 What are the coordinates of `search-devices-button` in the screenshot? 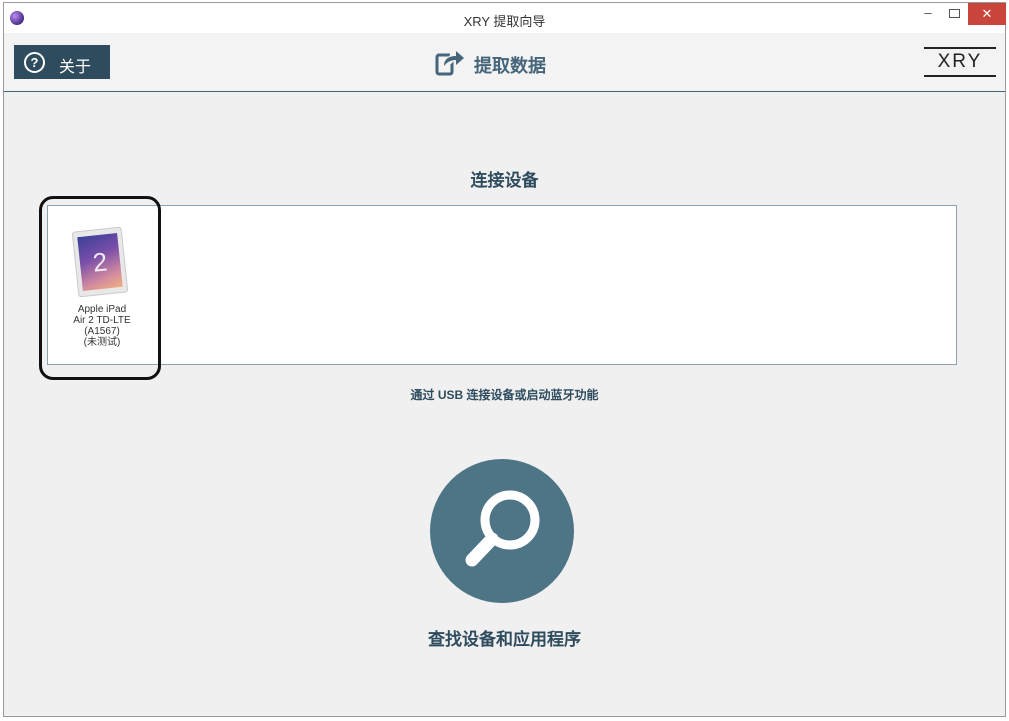 It's located at (502, 531).